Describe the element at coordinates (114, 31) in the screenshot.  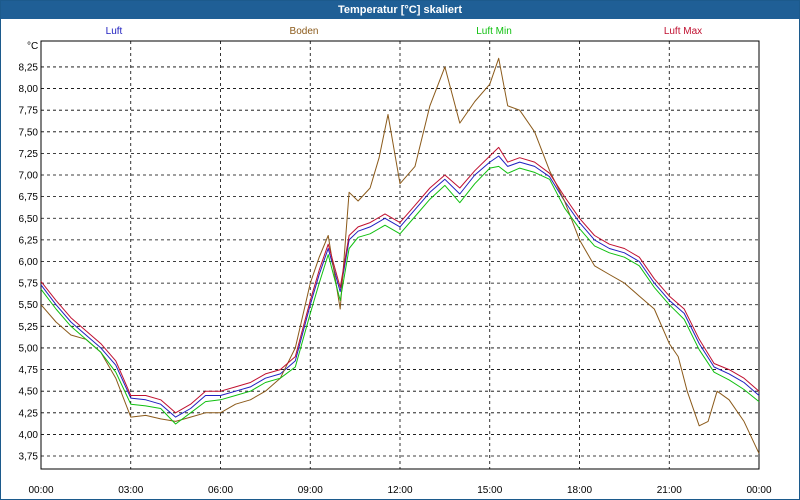
I see `legend-entry: Luft` at that location.